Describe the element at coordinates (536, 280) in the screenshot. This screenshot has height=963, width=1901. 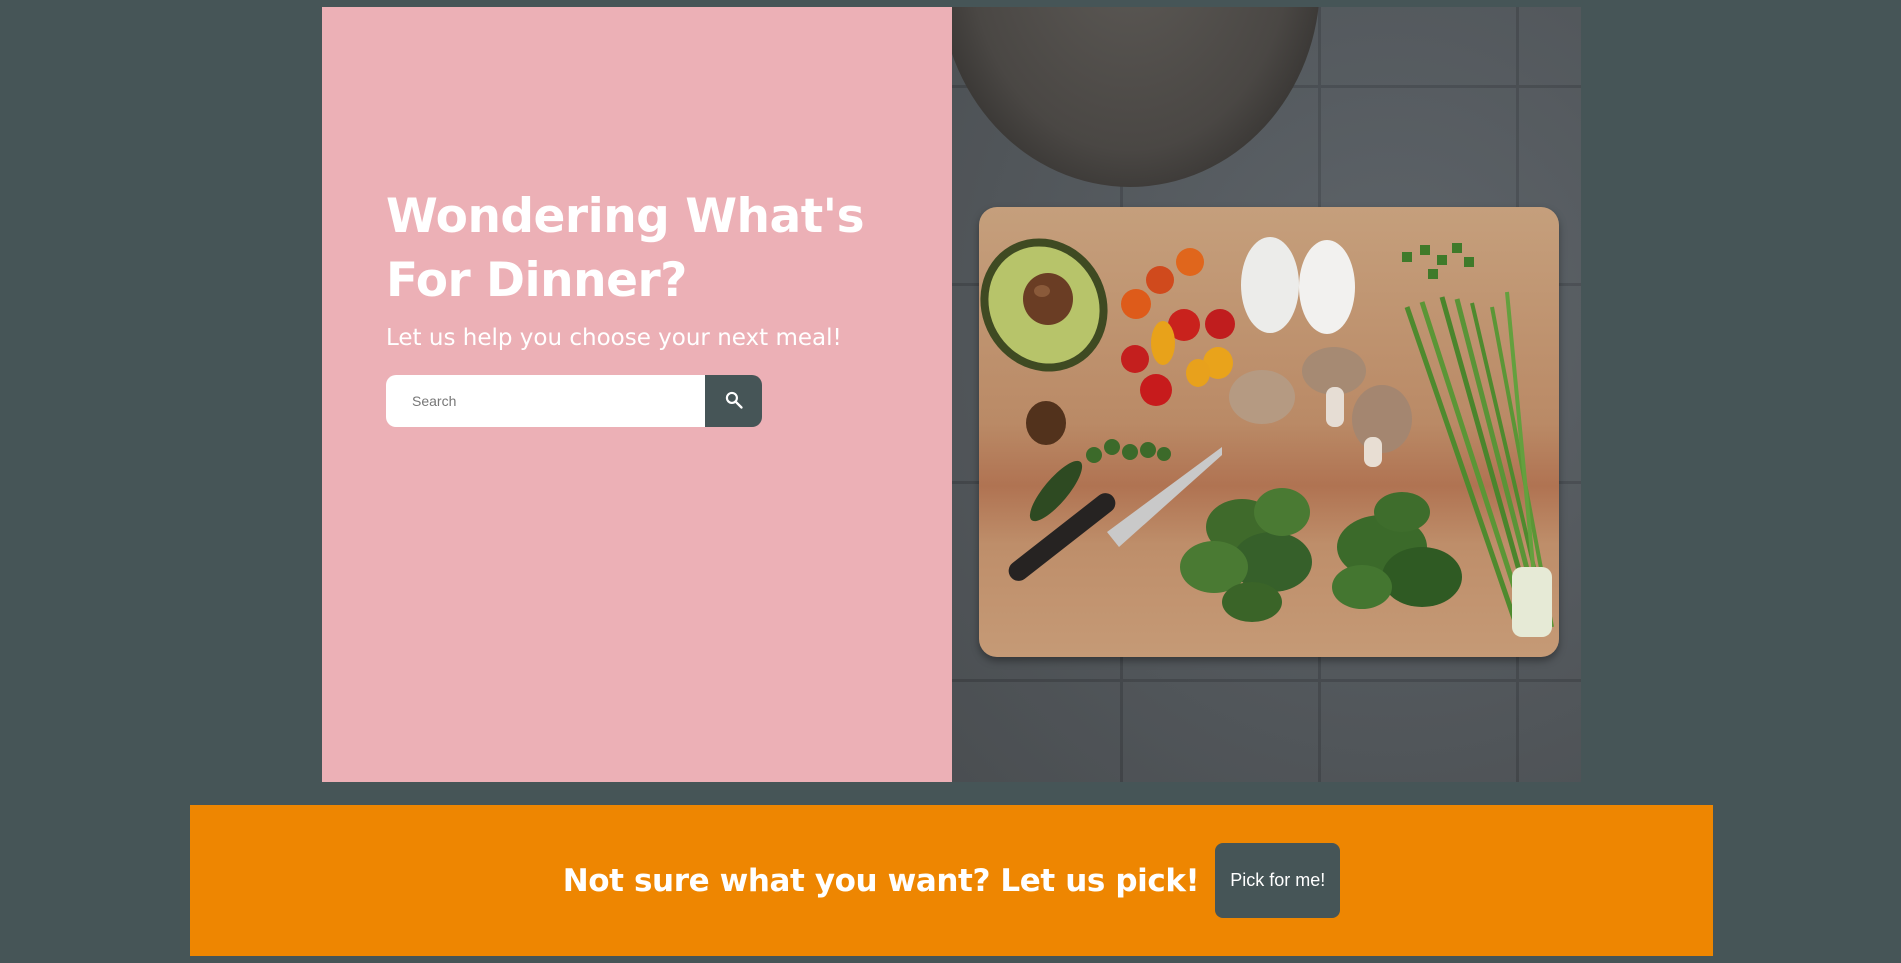
I see `headline-line-2: For Dinner?` at that location.